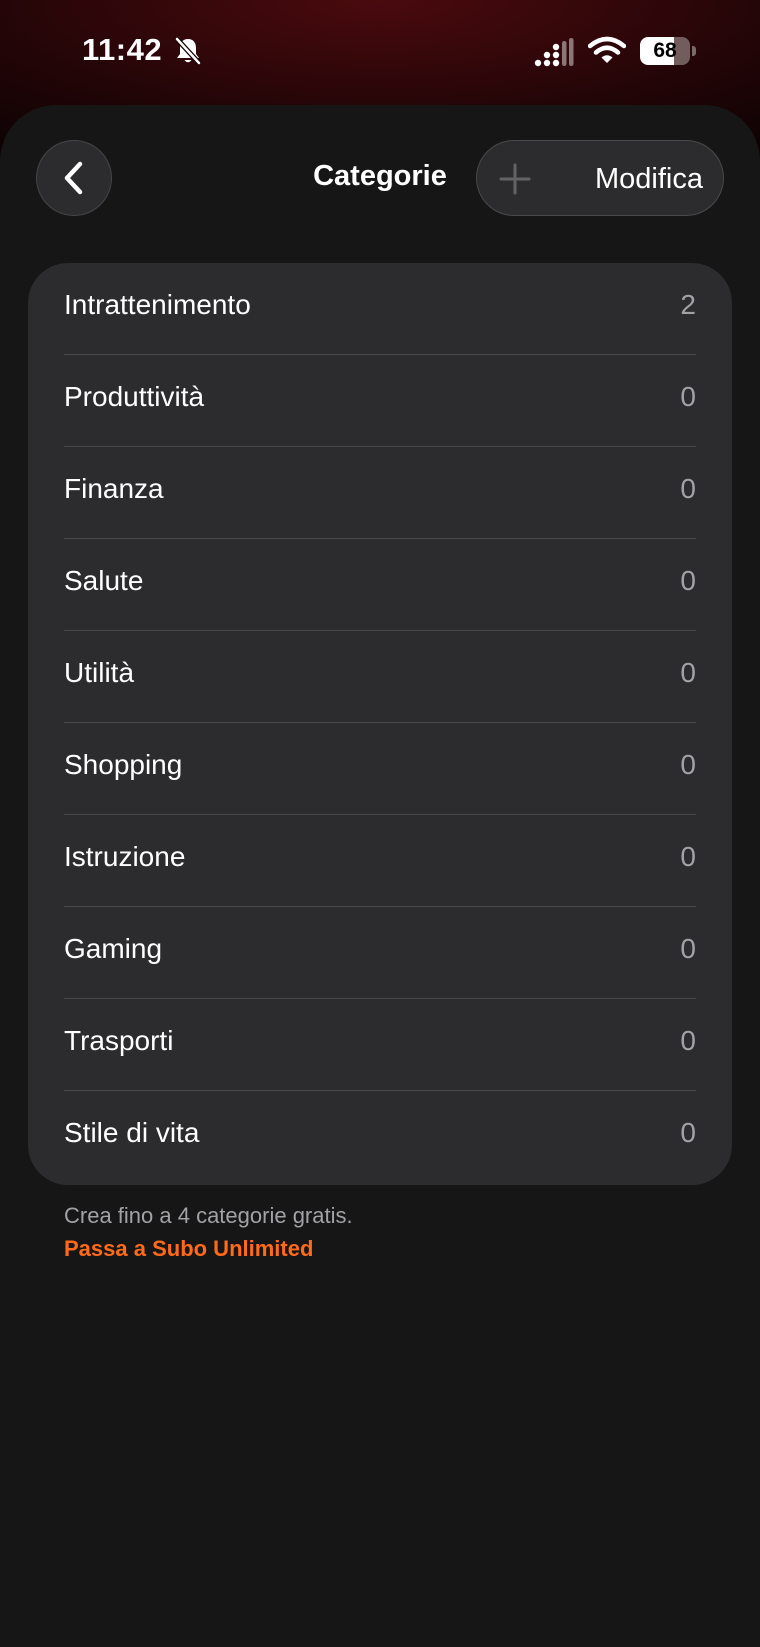  What do you see at coordinates (188, 1249) in the screenshot?
I see `upgrade-link: Passa a Subo Unlimited` at bounding box center [188, 1249].